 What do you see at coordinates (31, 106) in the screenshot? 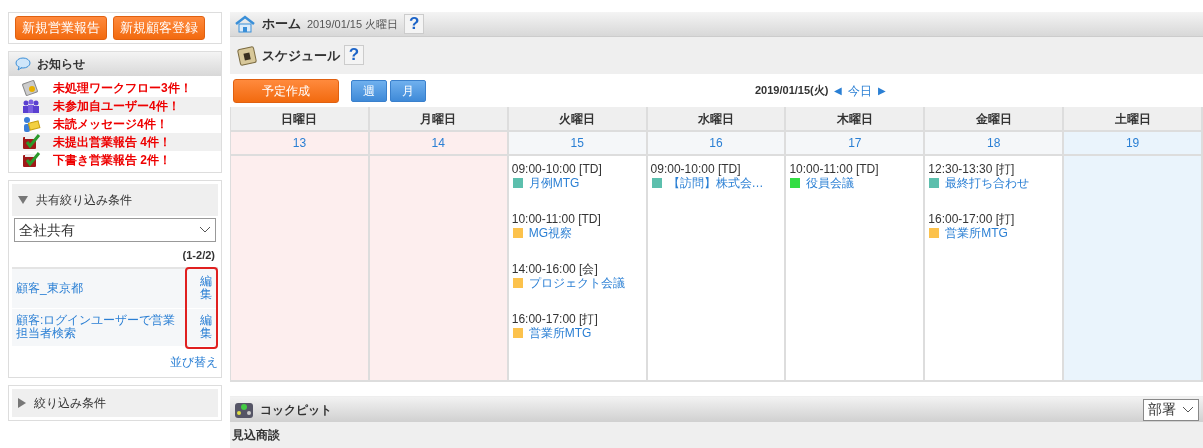
I see `users-icon` at bounding box center [31, 106].